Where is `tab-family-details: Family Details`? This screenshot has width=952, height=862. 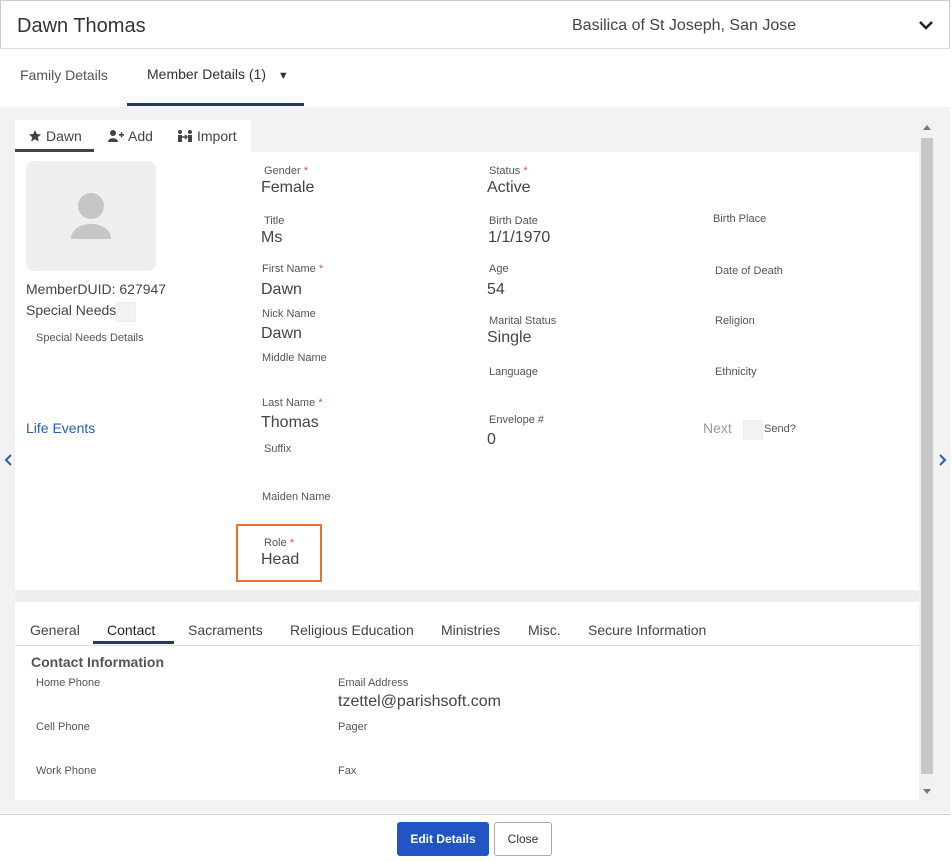
tab-family-details: Family Details is located at coordinates (64, 75).